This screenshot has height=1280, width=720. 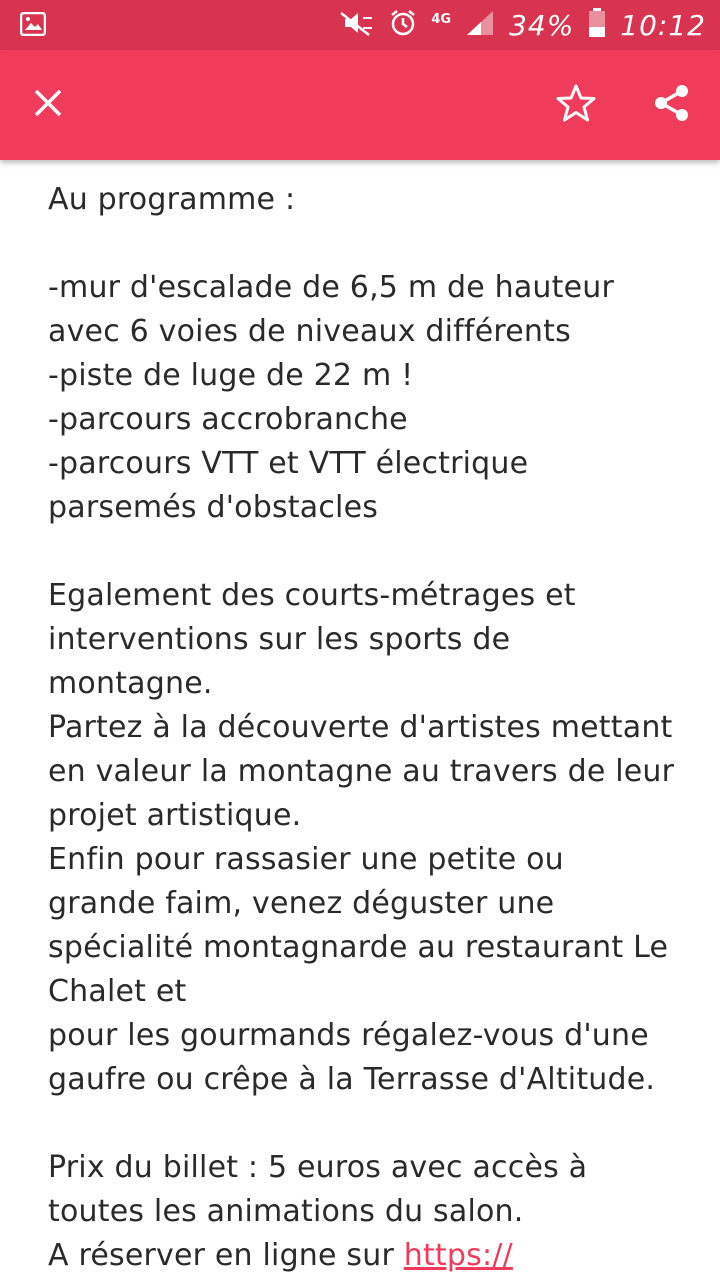 What do you see at coordinates (360, 105) in the screenshot?
I see `app-bar` at bounding box center [360, 105].